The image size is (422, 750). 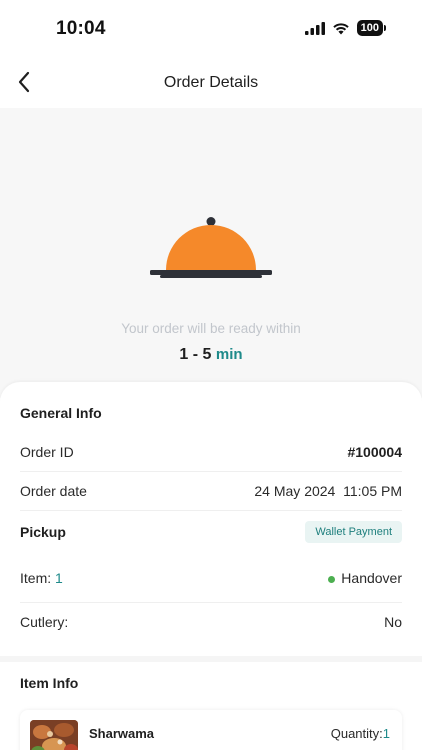 I want to click on order-id-value: #100004, so click(x=374, y=452).